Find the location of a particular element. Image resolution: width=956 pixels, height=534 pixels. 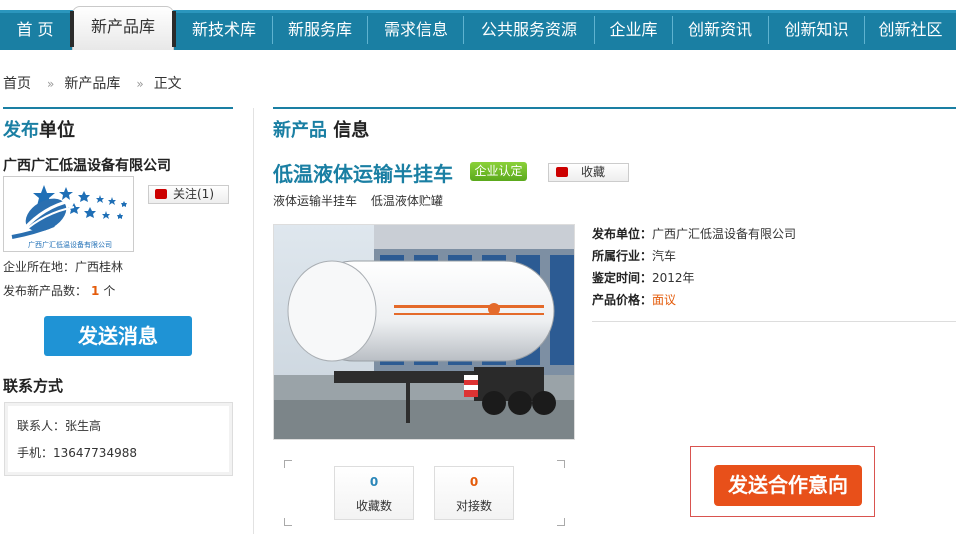

nav-item-enterprises: 企业库 is located at coordinates (633, 30).